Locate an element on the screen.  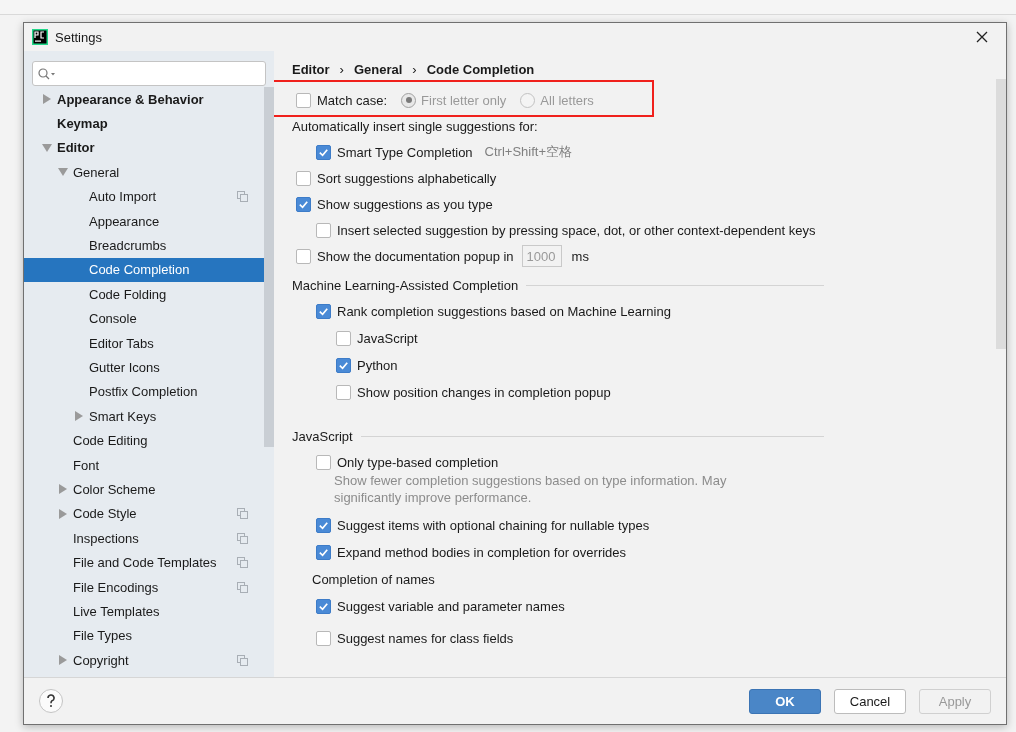
section-title: Machine Learning-Assisted Completion is located at coordinates (405, 285).